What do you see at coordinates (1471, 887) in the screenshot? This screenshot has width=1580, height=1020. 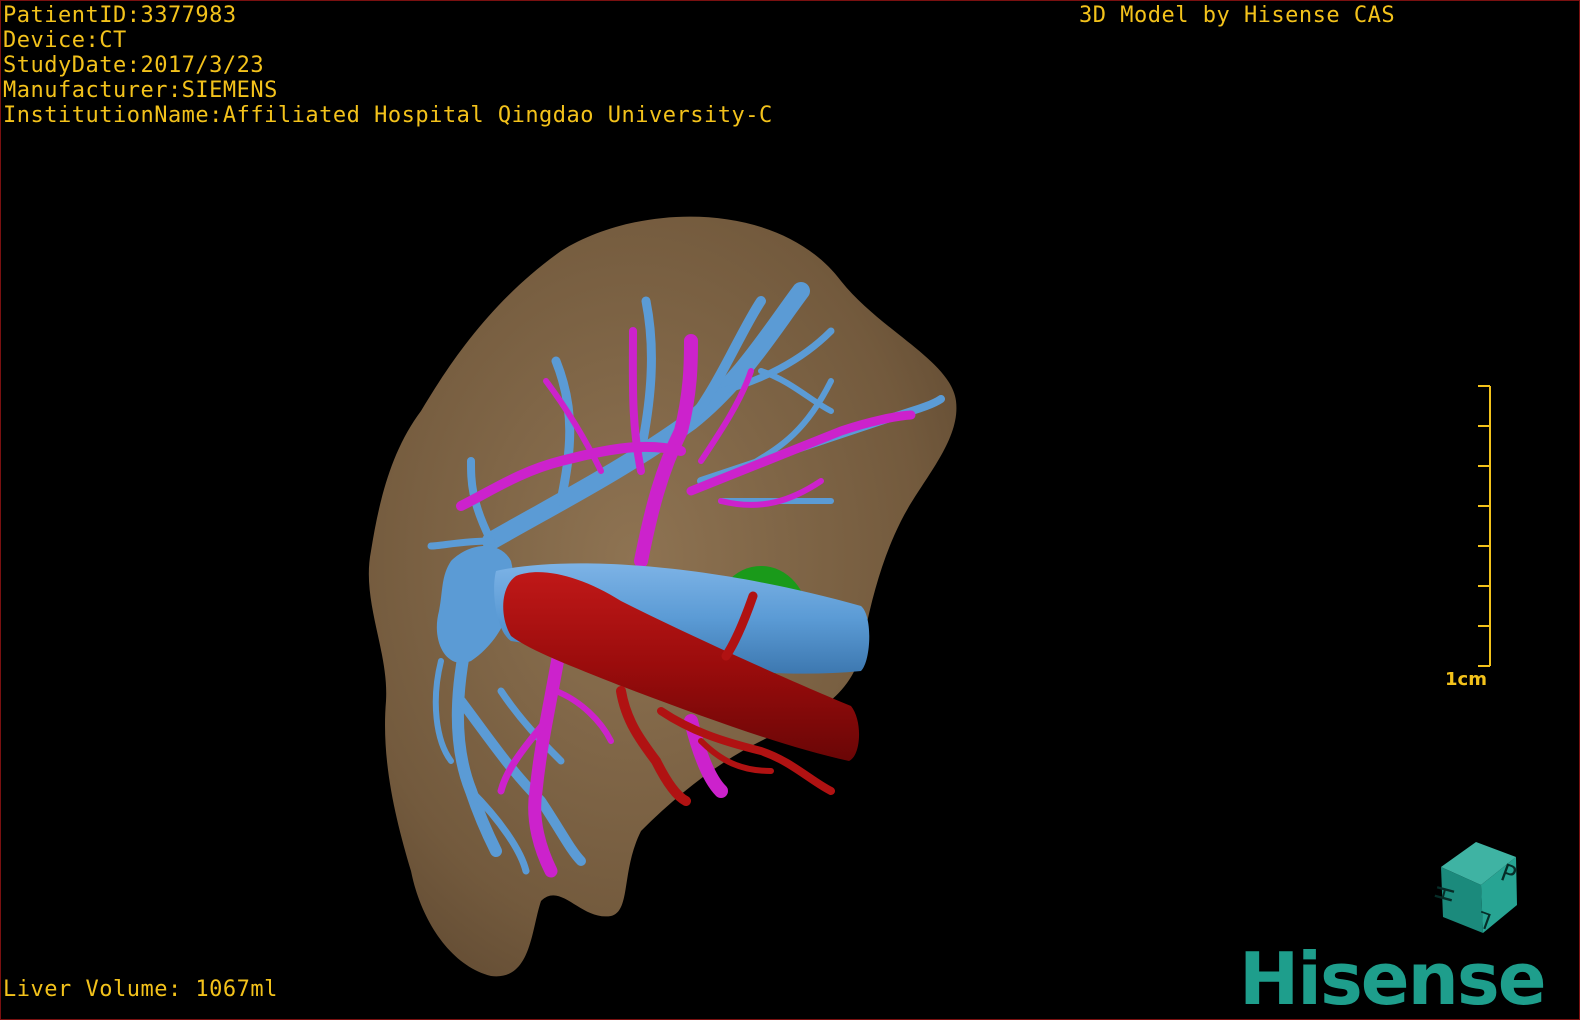 I see `orientation-cube-icon: P H L` at bounding box center [1471, 887].